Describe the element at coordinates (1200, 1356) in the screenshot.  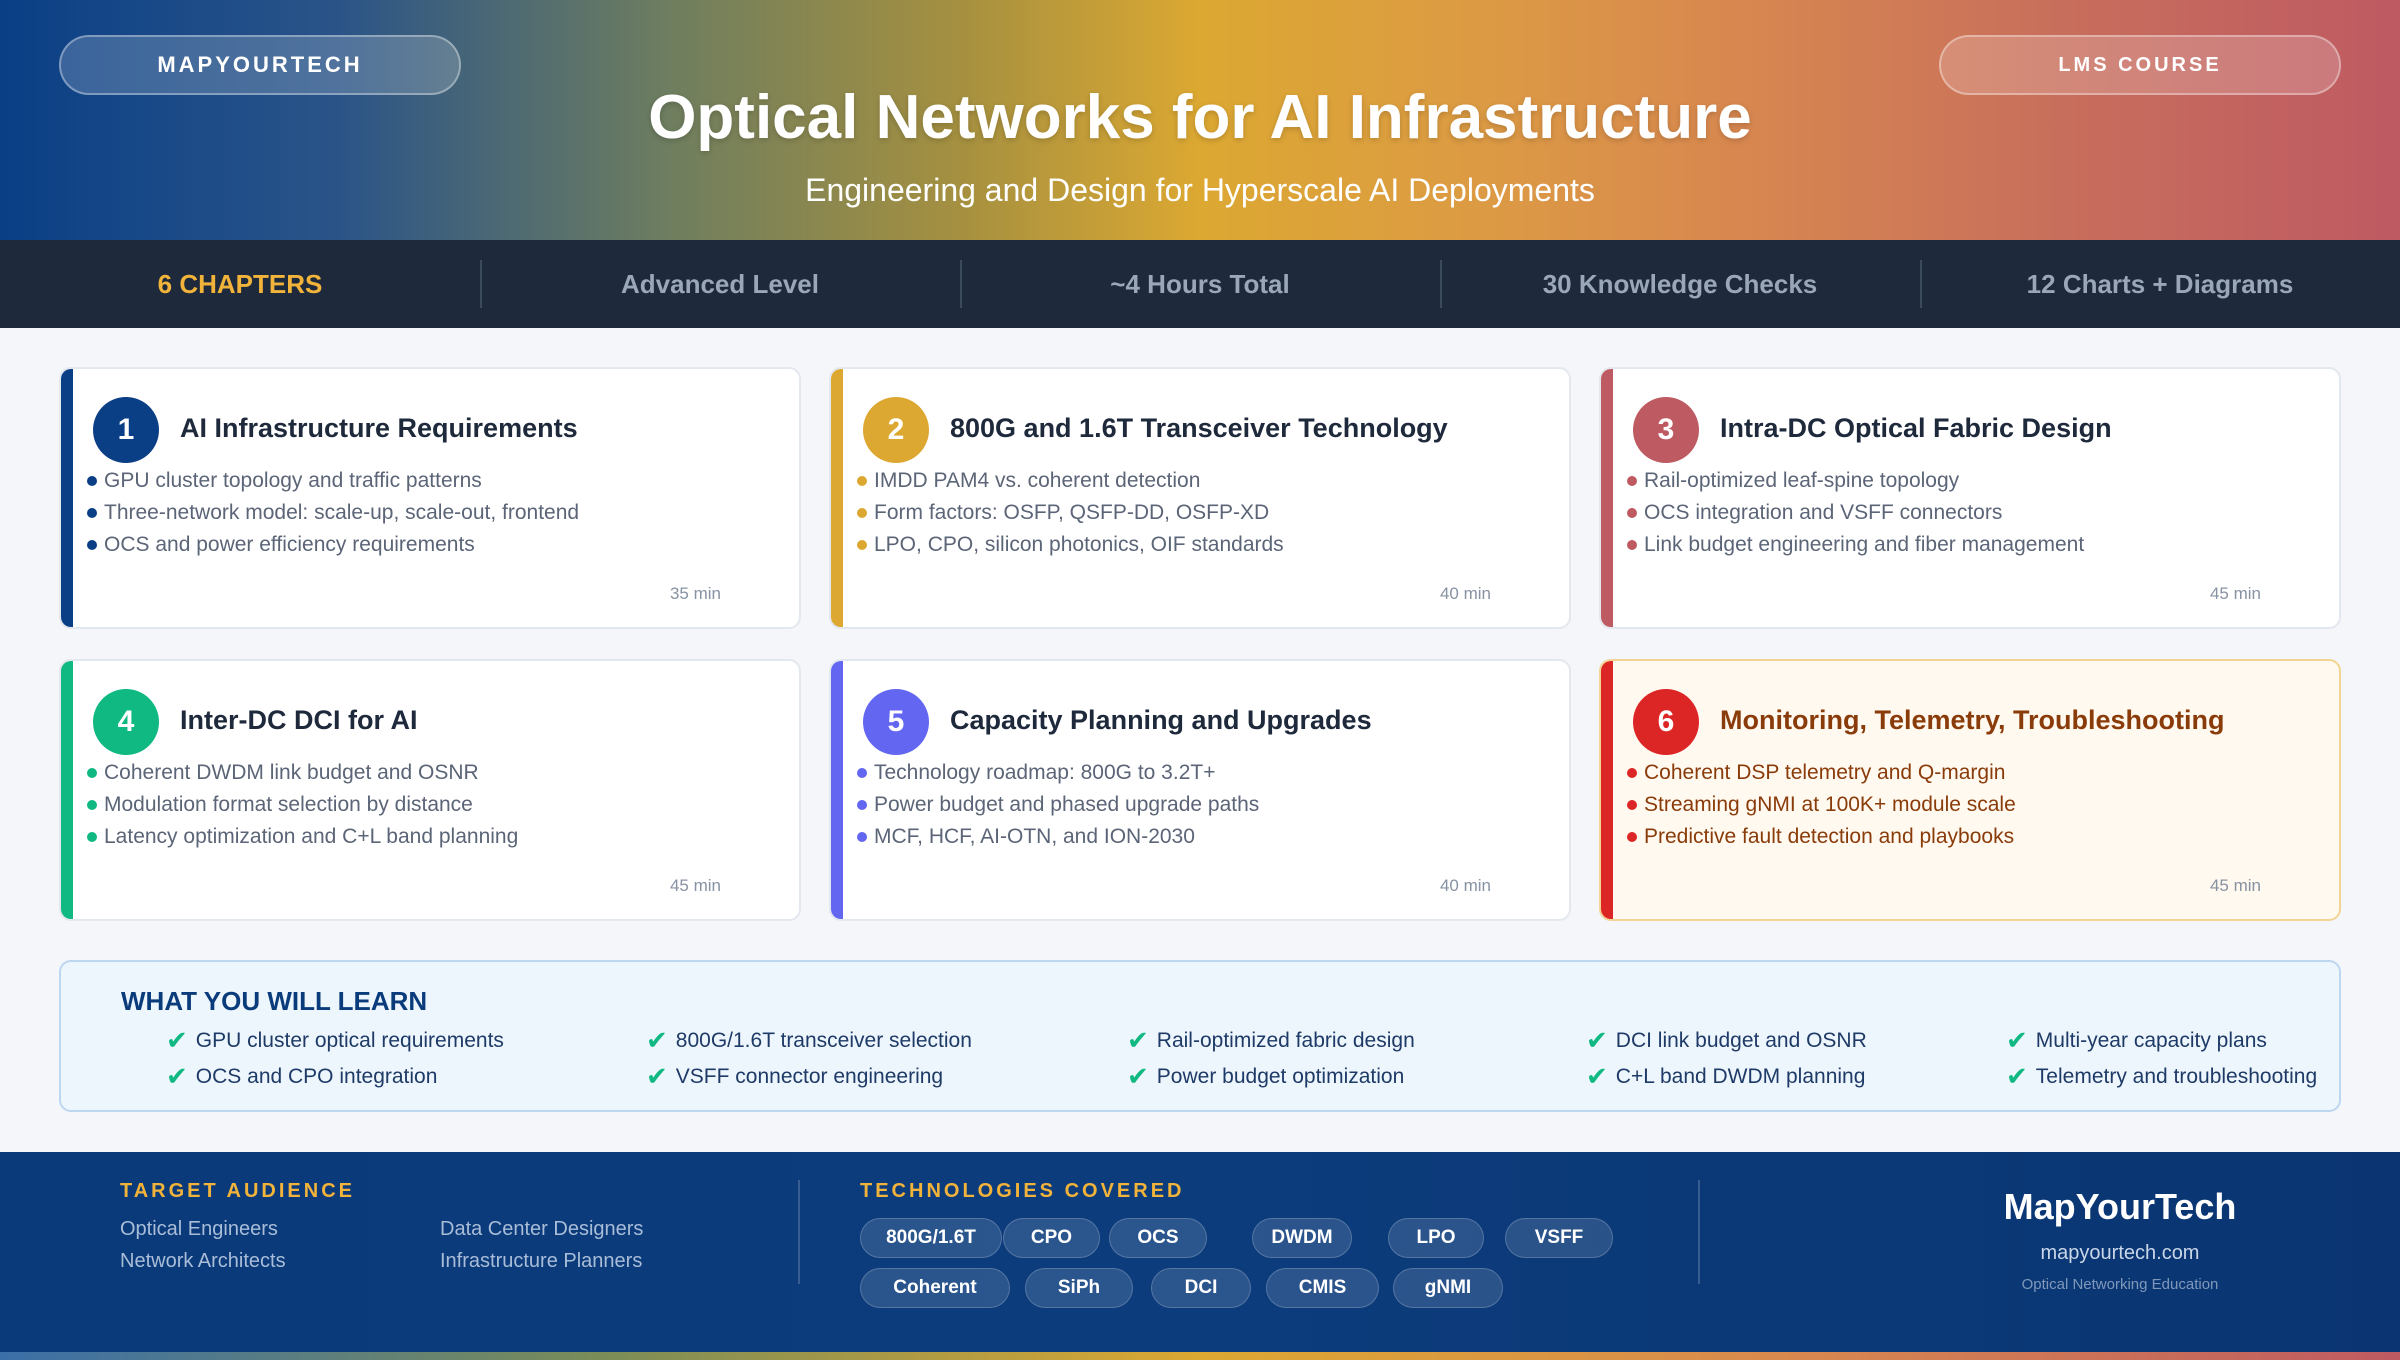
I see `footer-accent-bar` at that location.